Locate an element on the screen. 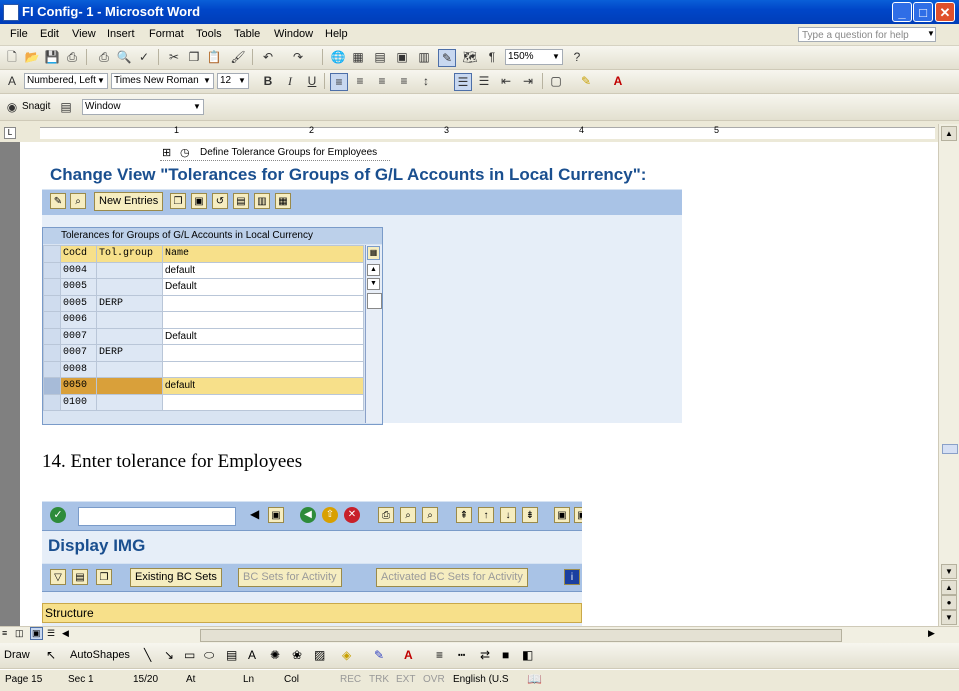  draw-menu: Draw is located at coordinates (17, 655).